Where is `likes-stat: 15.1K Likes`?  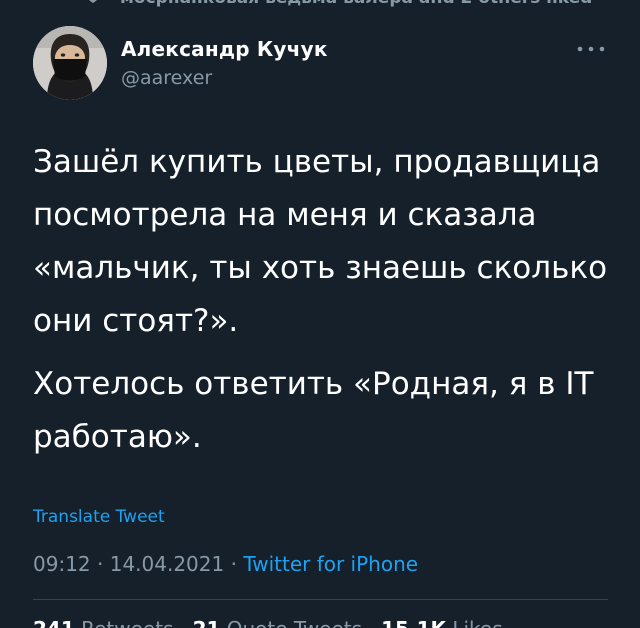 likes-stat: 15.1K Likes is located at coordinates (442, 622).